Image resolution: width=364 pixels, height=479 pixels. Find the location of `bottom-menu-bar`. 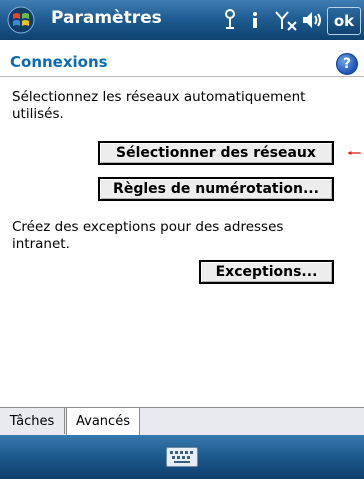

bottom-menu-bar is located at coordinates (182, 457).